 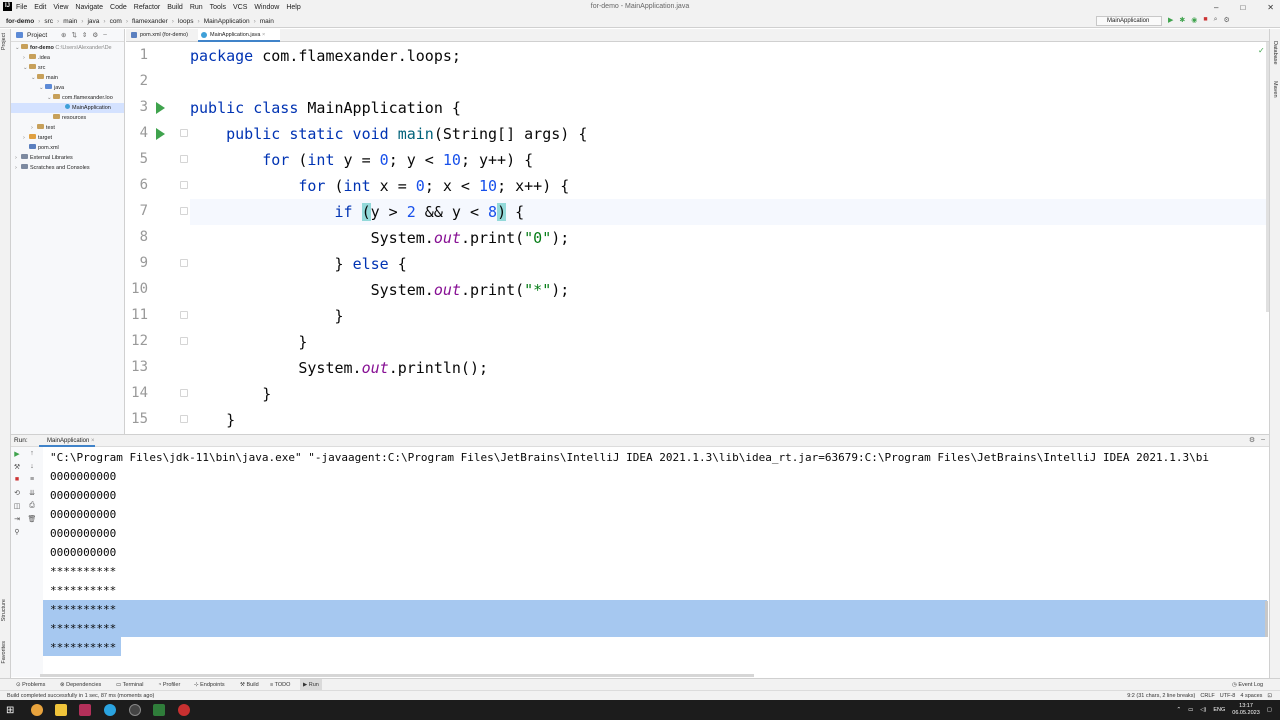 I want to click on collapse-all-icon: ⇅, so click(x=73, y=35).